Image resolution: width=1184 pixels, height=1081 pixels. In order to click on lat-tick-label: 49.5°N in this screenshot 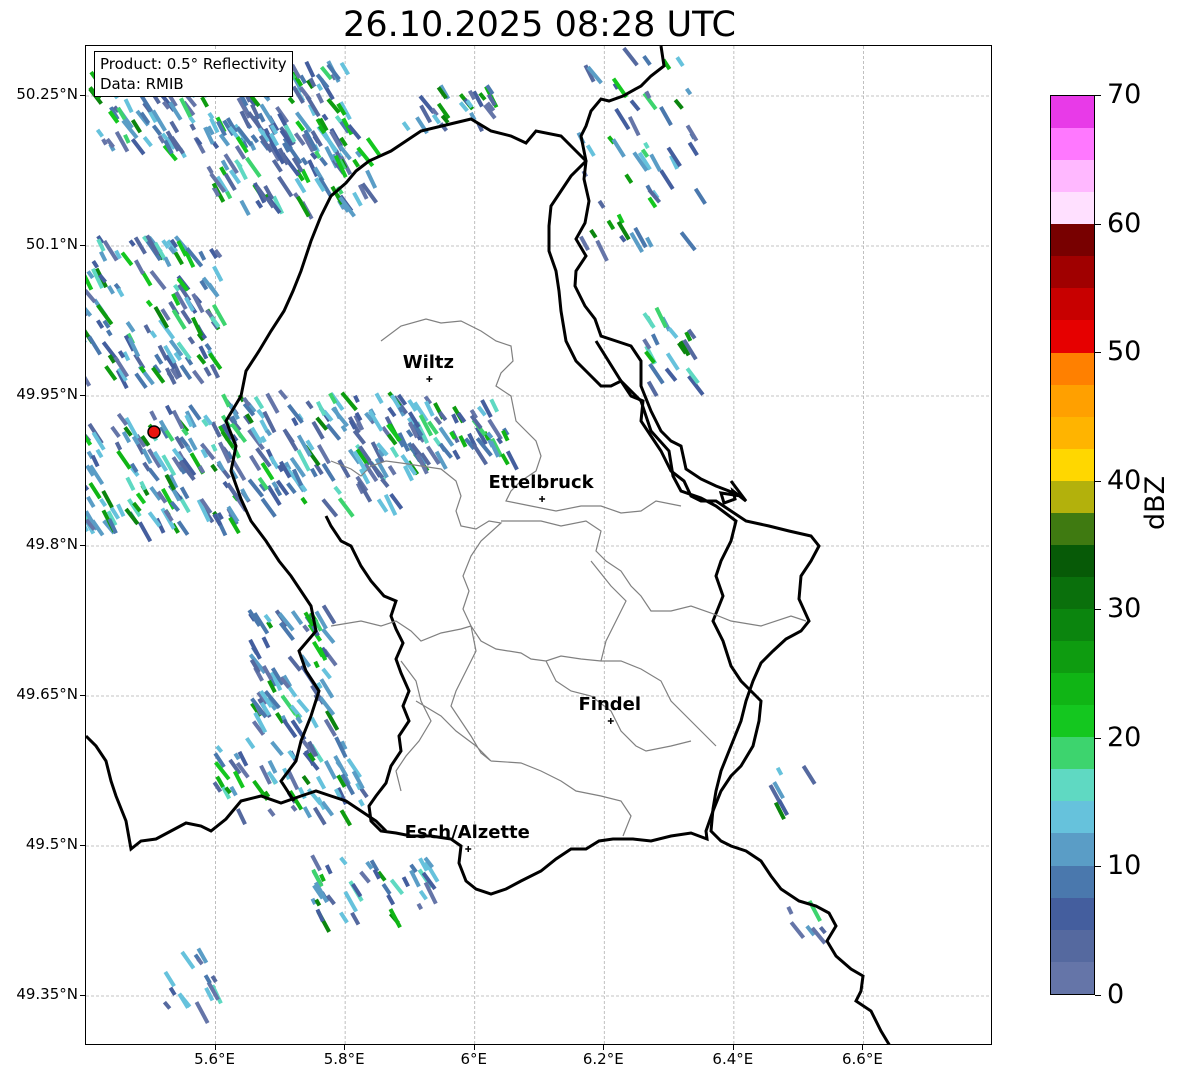, I will do `click(51, 844)`.